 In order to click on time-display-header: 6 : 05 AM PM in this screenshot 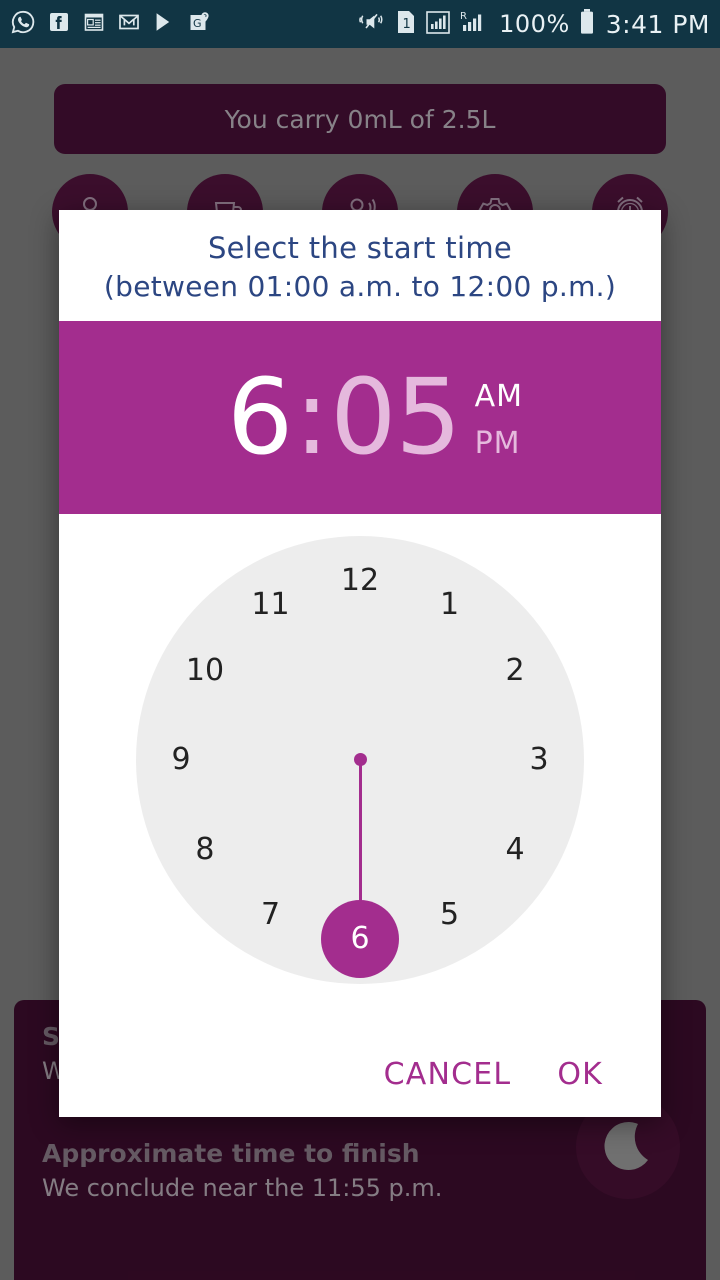, I will do `click(360, 417)`.